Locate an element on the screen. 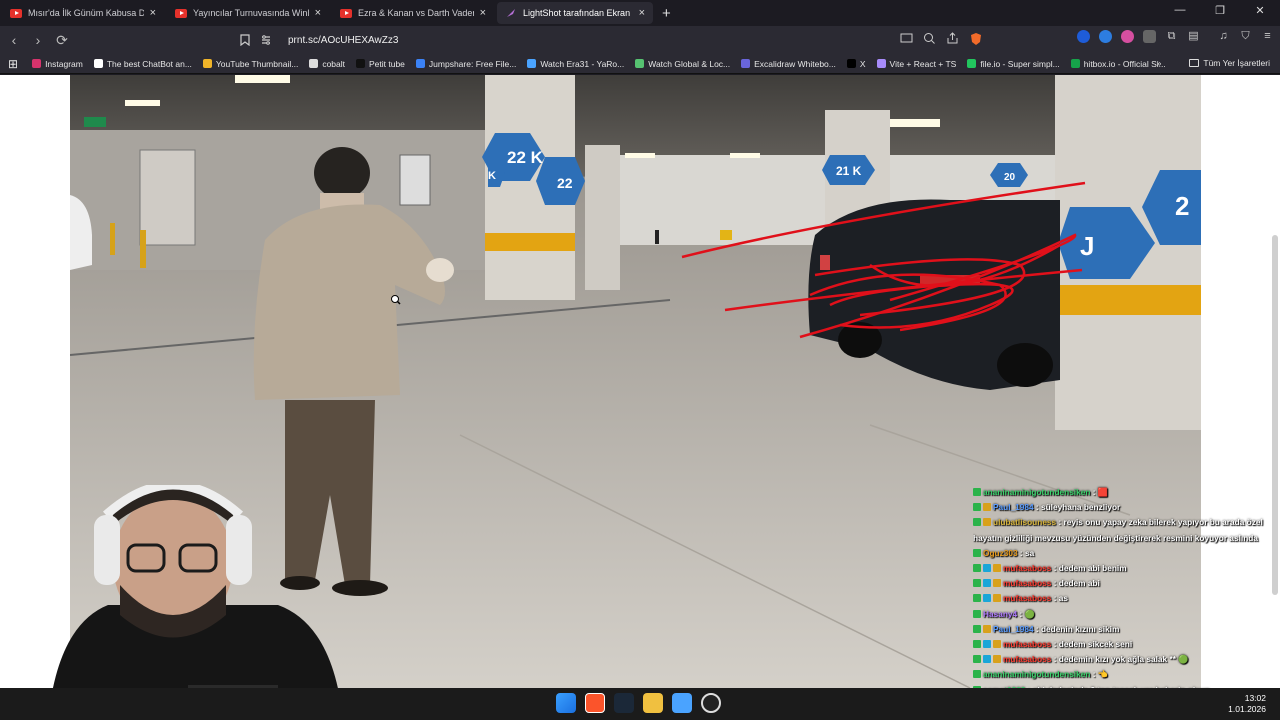 This screenshot has width=1280, height=720. tab-2: Yayıncılar Turnuvasında Winledik [Gh × is located at coordinates (248, 13).